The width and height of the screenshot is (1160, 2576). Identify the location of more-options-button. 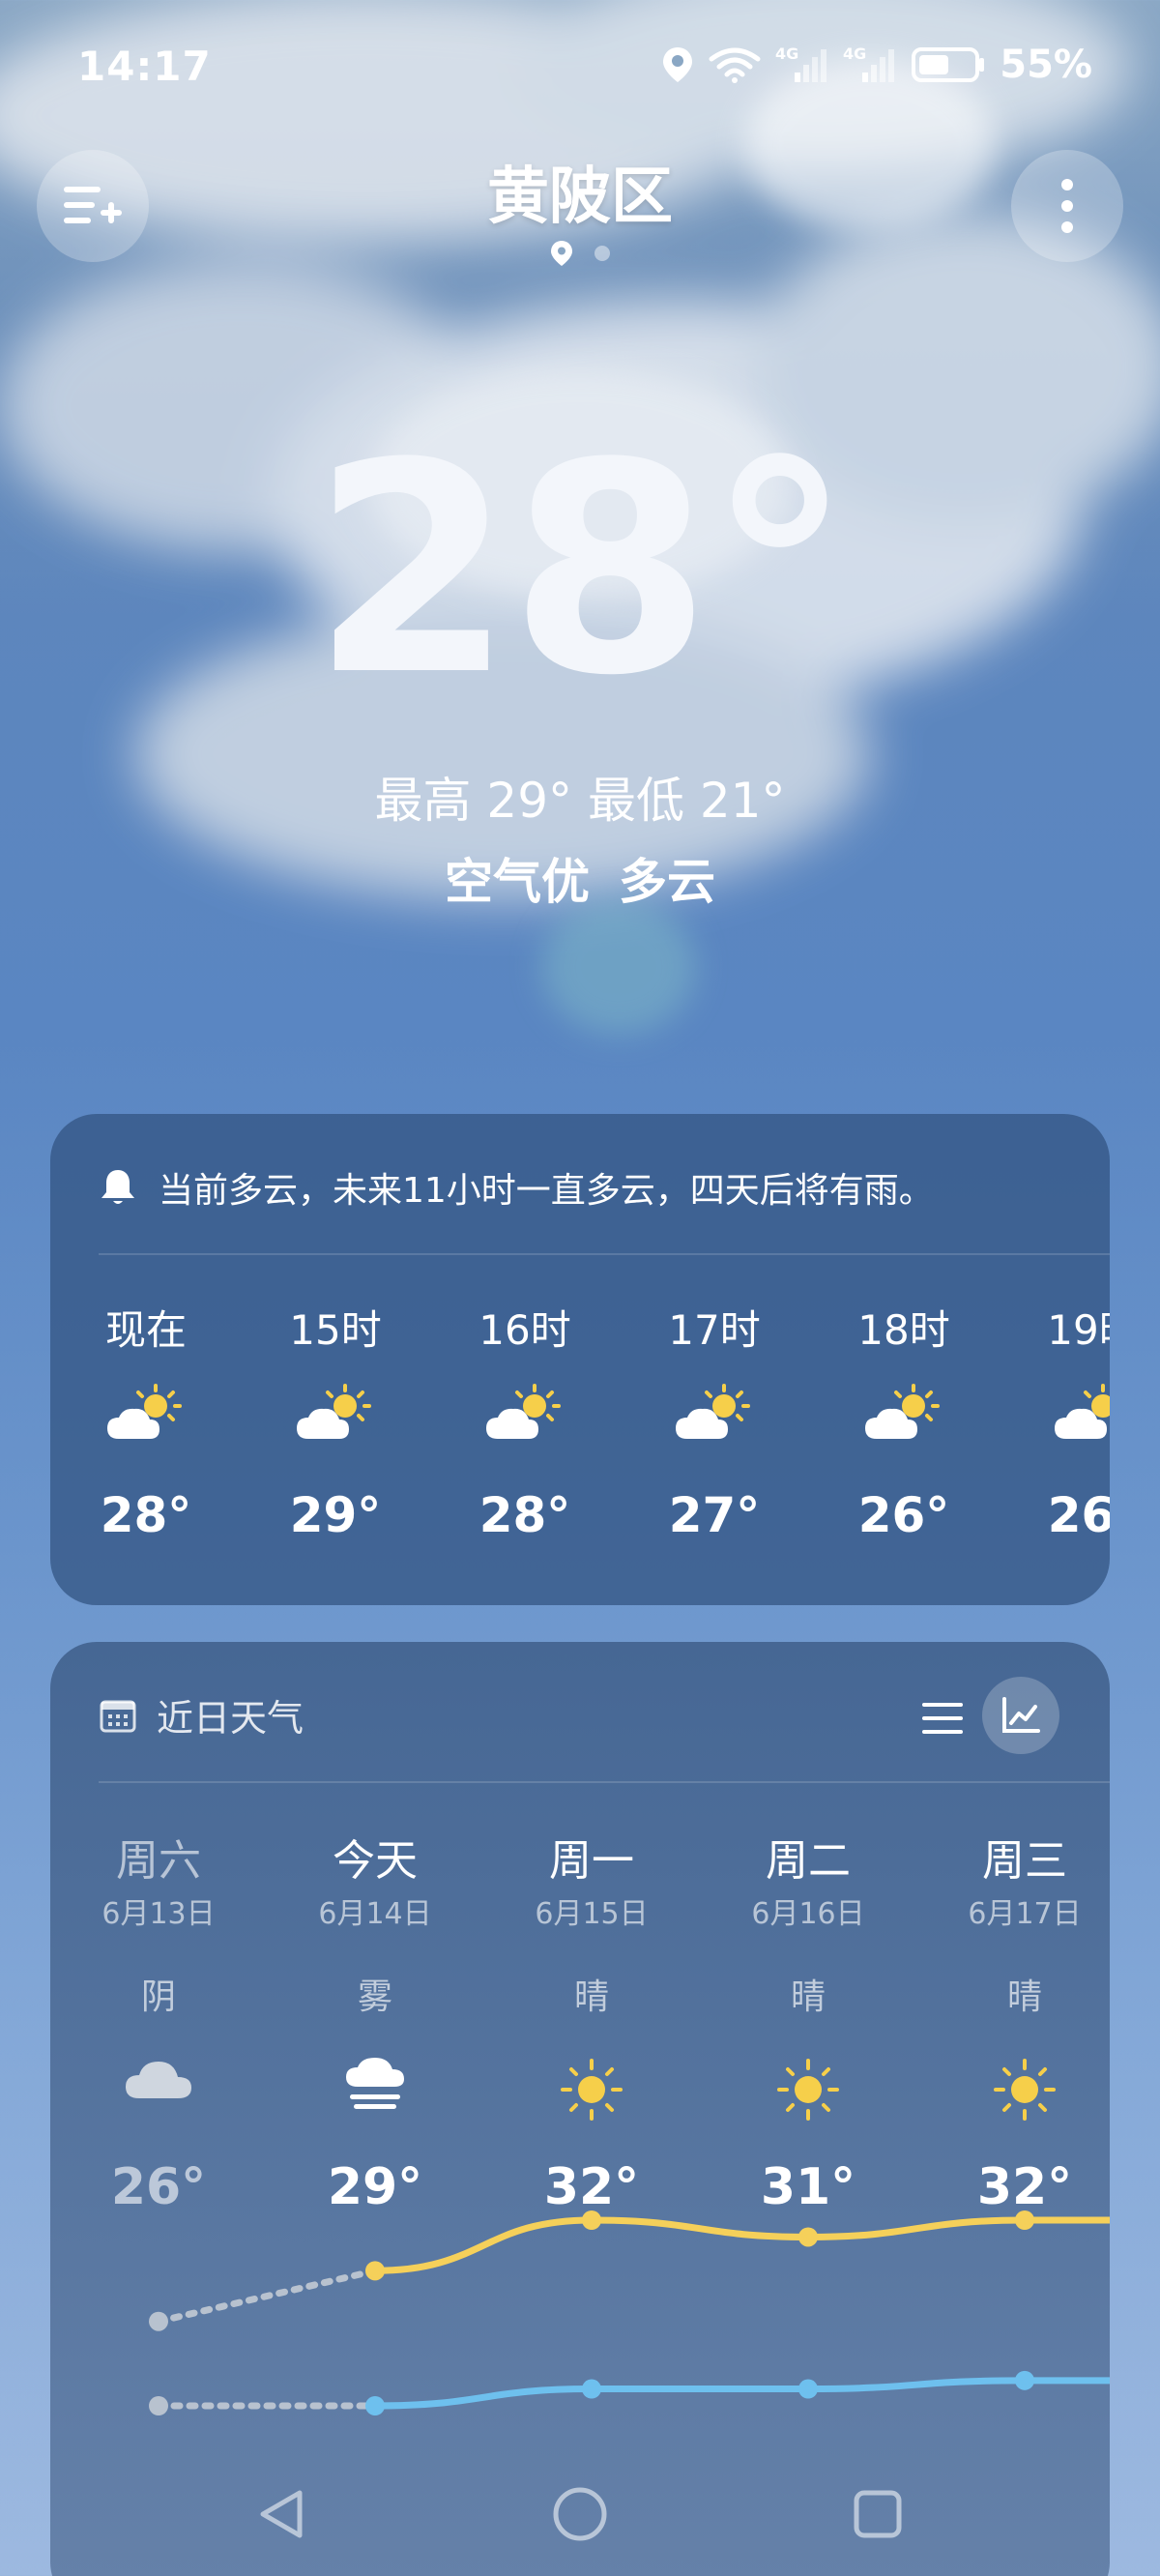
(1067, 206).